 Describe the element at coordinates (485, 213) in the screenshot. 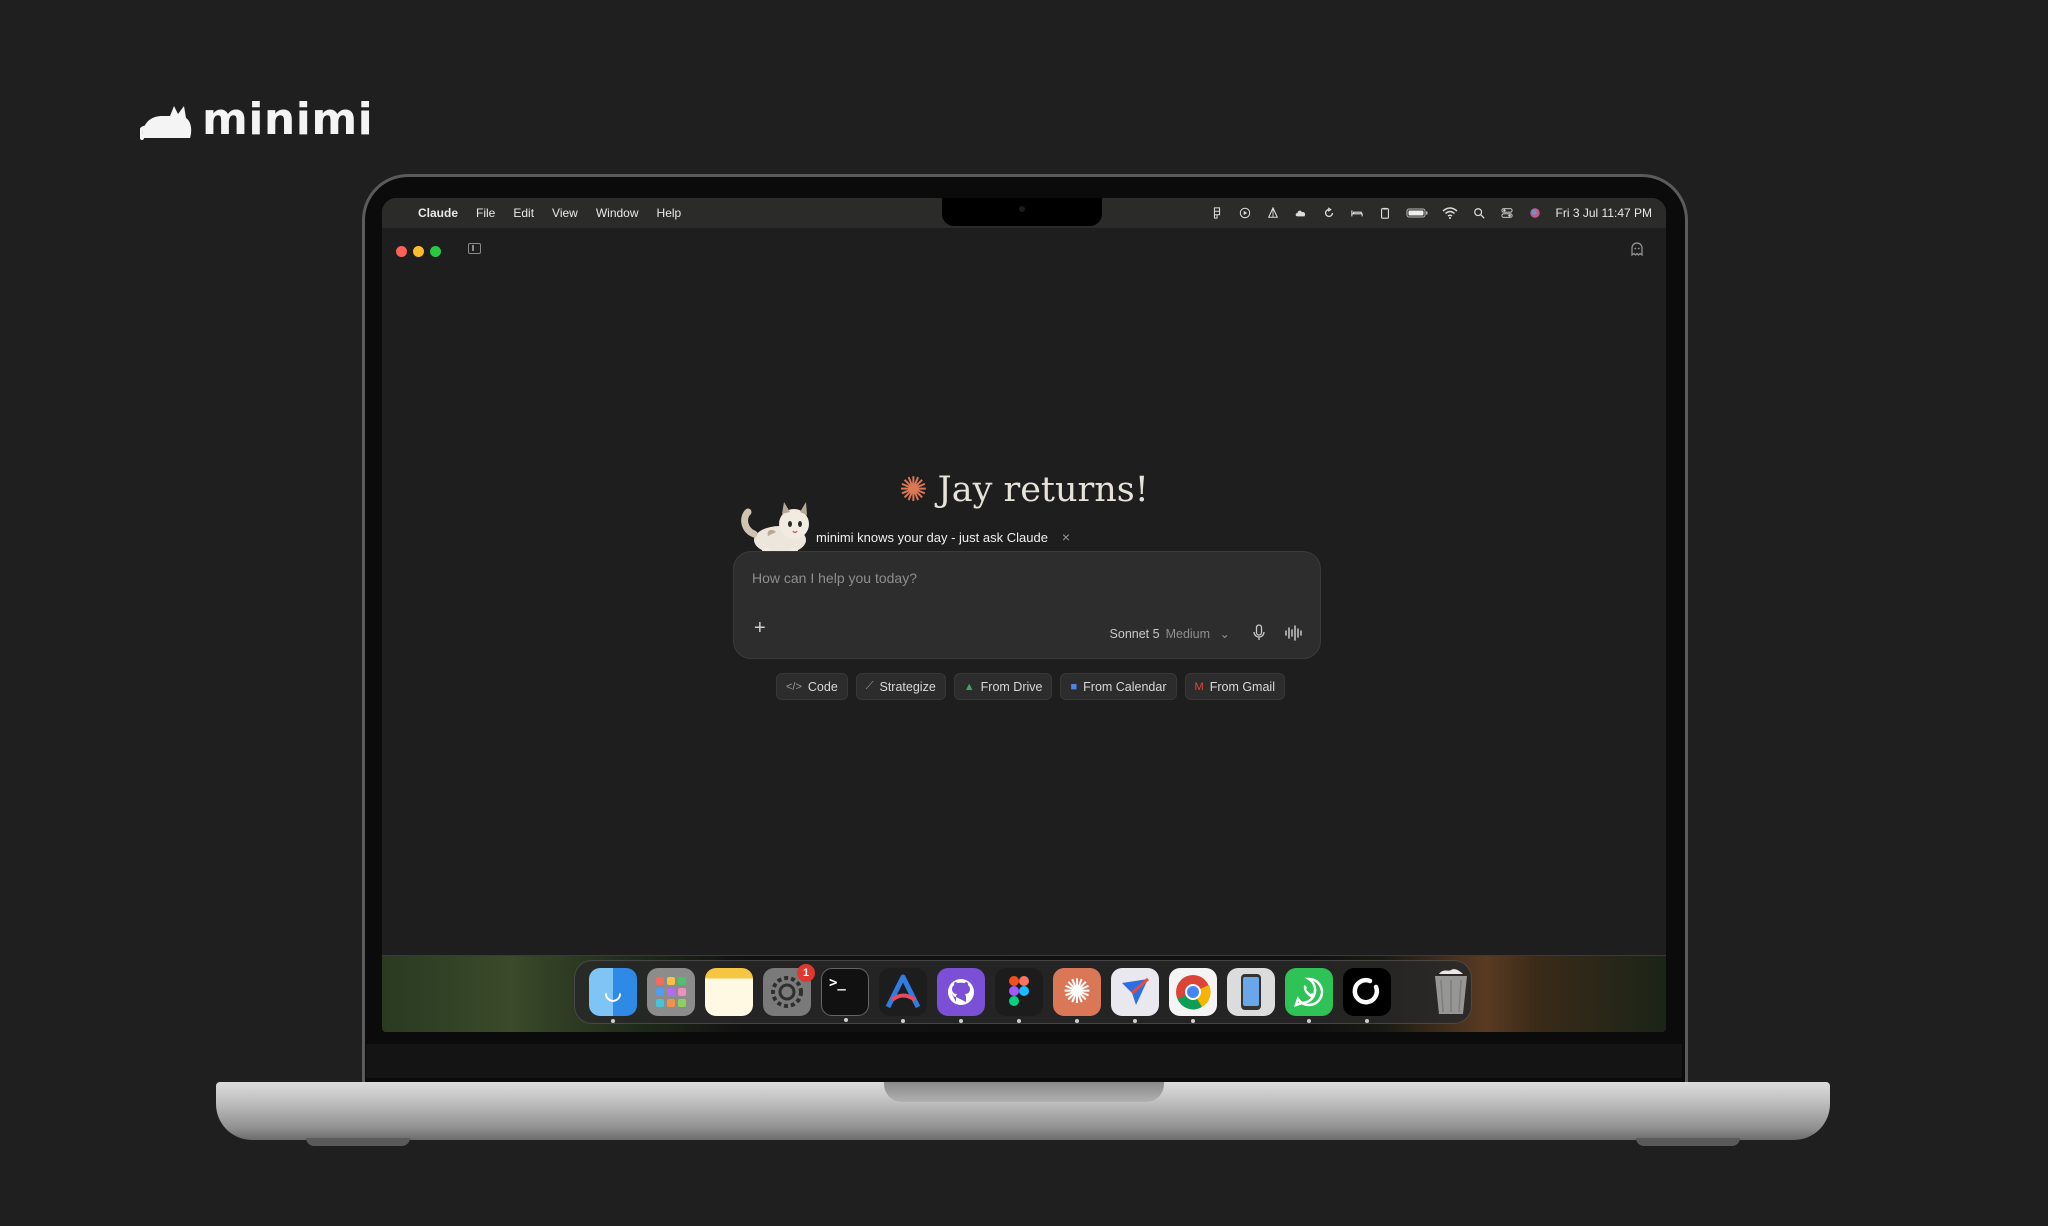

I see `menu-file: File` at that location.